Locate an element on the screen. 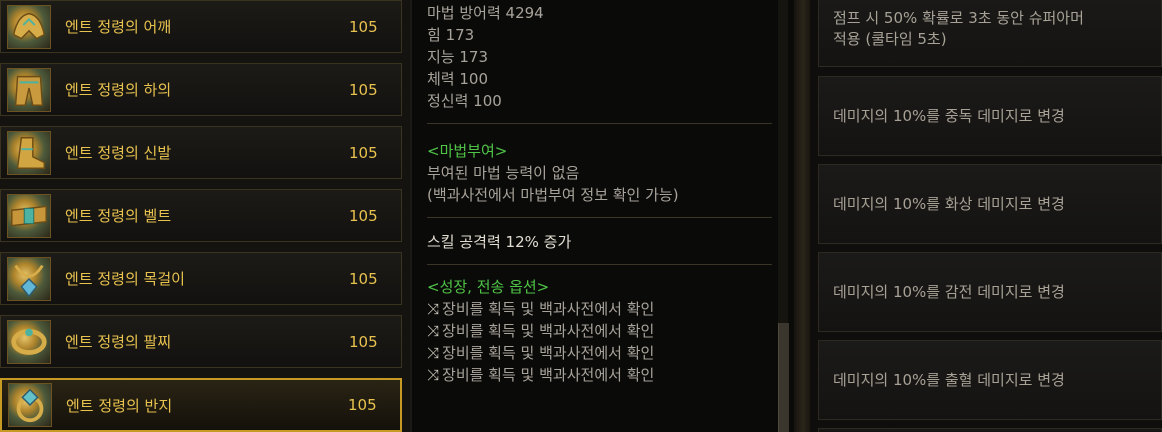 Image resolution: width=1162 pixels, height=432 pixels. option-card-burn: 데미지의 10%를 화상 데미지로 변경 is located at coordinates (990, 204).